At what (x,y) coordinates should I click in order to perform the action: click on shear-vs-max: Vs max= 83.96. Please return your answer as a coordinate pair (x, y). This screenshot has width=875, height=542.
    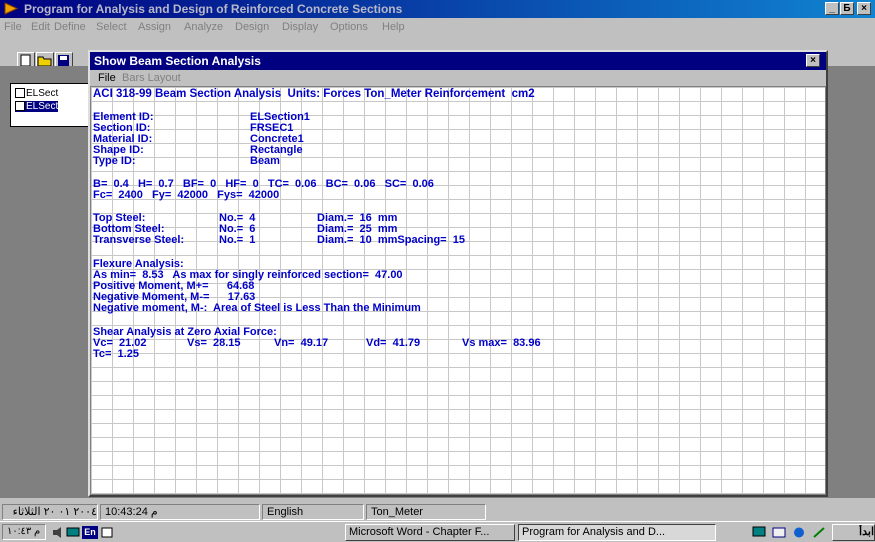
    Looking at the image, I should click on (501, 343).